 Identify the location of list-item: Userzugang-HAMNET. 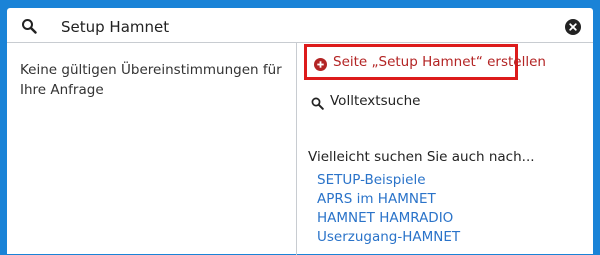
(388, 235).